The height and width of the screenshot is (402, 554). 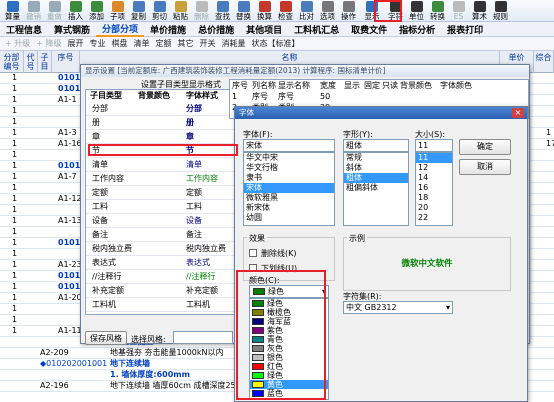 I want to click on type-row: 设备 设备, so click(x=160, y=221).